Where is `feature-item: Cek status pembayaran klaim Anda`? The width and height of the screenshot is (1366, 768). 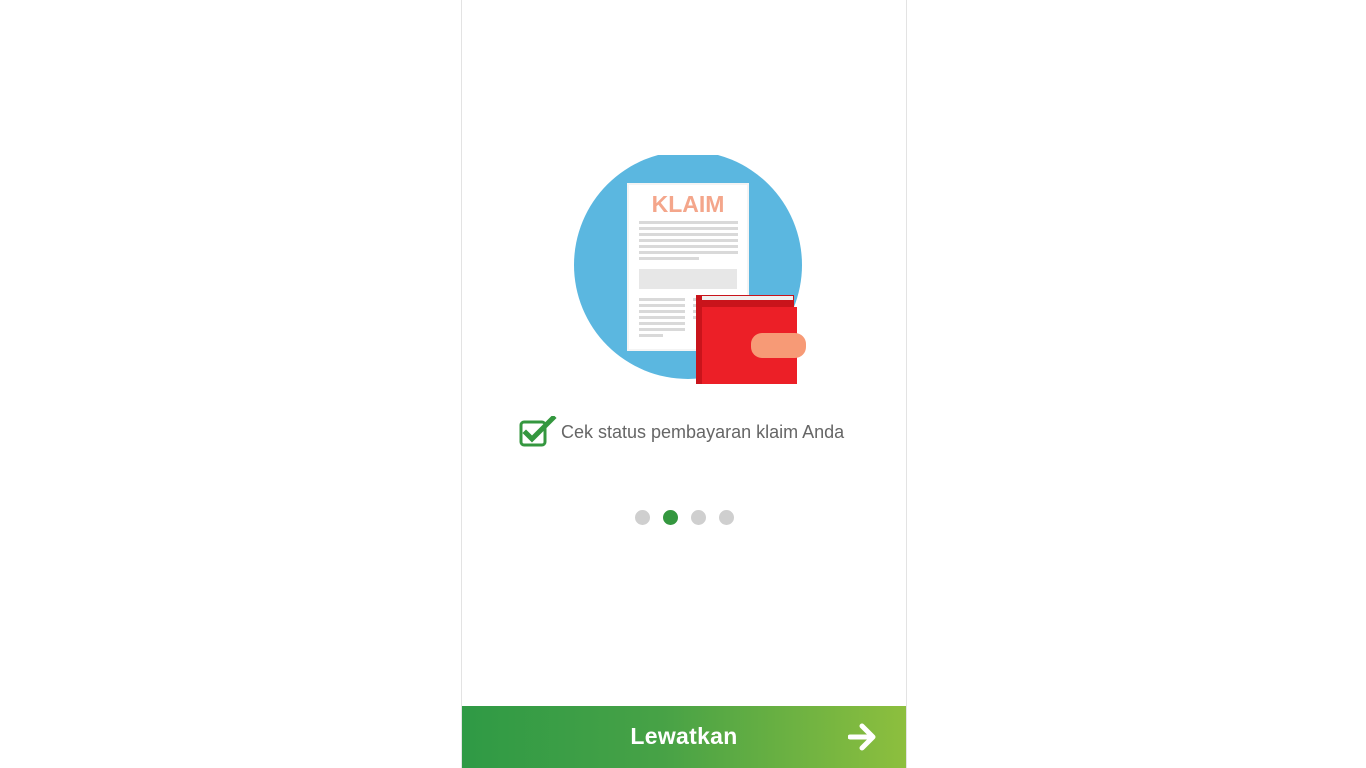 feature-item: Cek status pembayaran klaim Anda is located at coordinates (681, 432).